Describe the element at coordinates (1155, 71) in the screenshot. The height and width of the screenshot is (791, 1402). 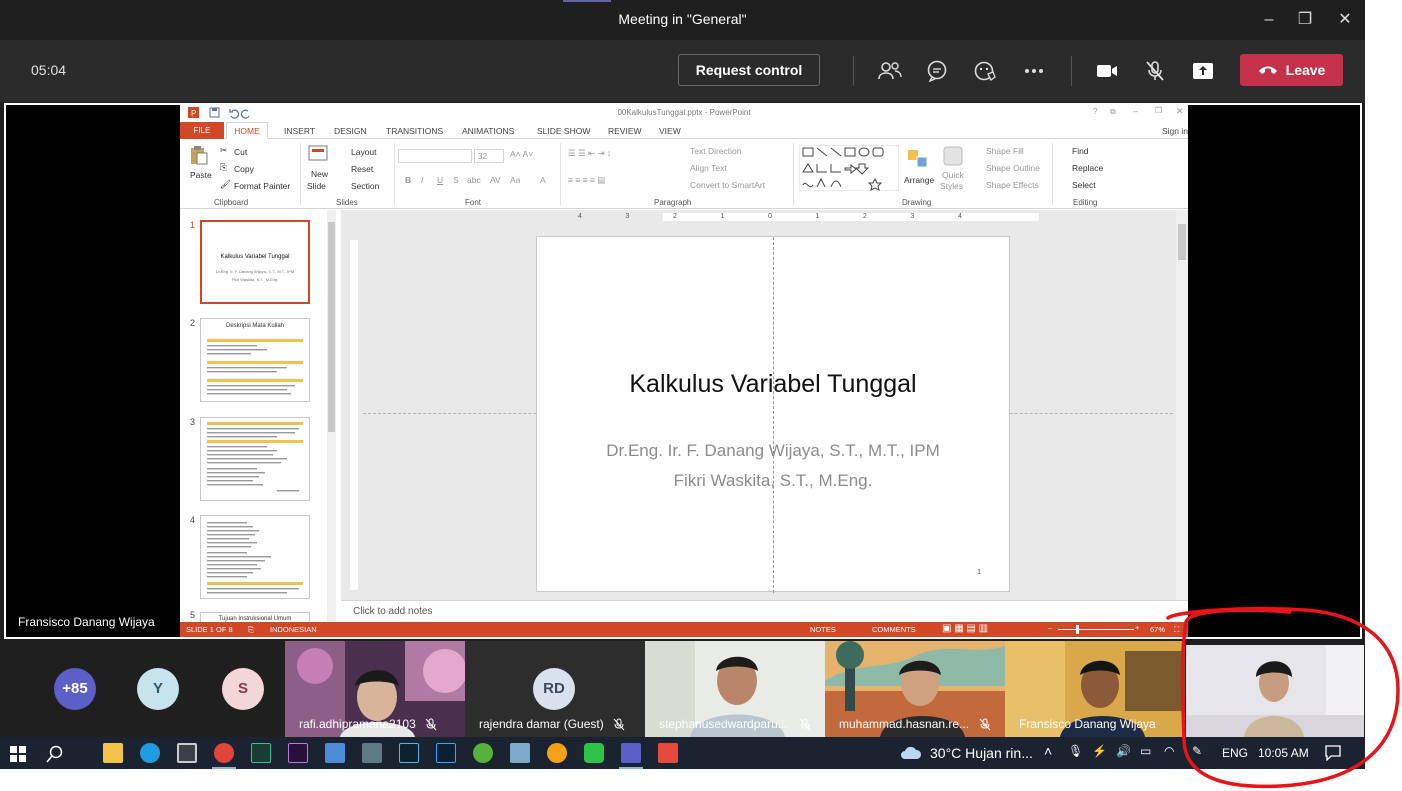
I see `mic-muted-icon` at that location.